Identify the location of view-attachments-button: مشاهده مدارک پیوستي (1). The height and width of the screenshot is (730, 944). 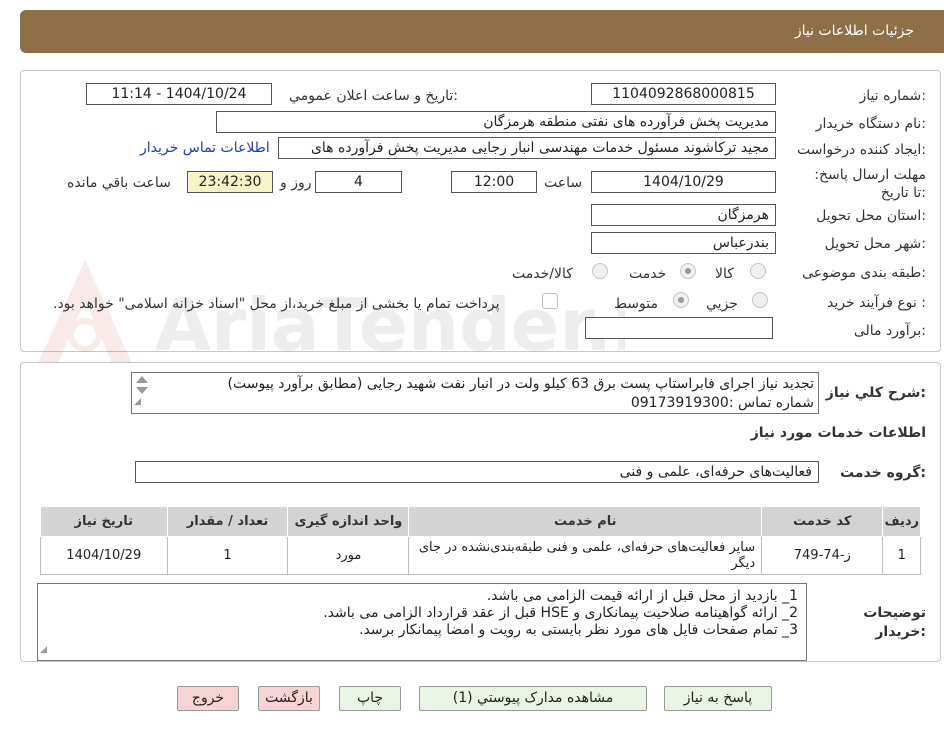
(533, 698).